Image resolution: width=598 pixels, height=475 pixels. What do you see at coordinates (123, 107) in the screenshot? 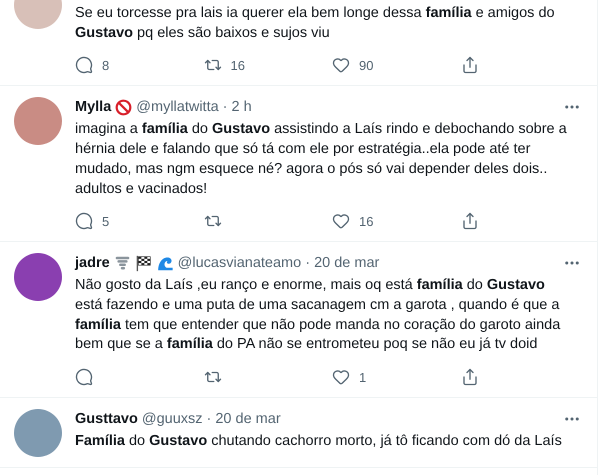
I see `prohibited-icon` at bounding box center [123, 107].